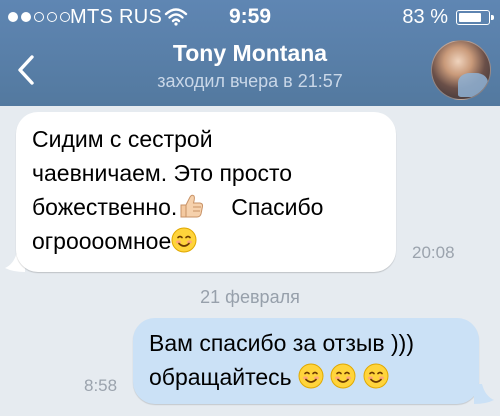 The width and height of the screenshot is (500, 416). I want to click on battery-percentage: 83 %, so click(425, 17).